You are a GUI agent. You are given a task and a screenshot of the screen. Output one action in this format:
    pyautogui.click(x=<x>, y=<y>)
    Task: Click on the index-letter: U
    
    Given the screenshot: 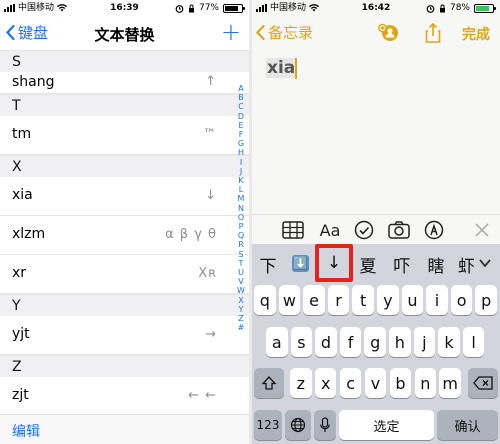 What is the action you would take?
    pyautogui.click(x=241, y=272)
    